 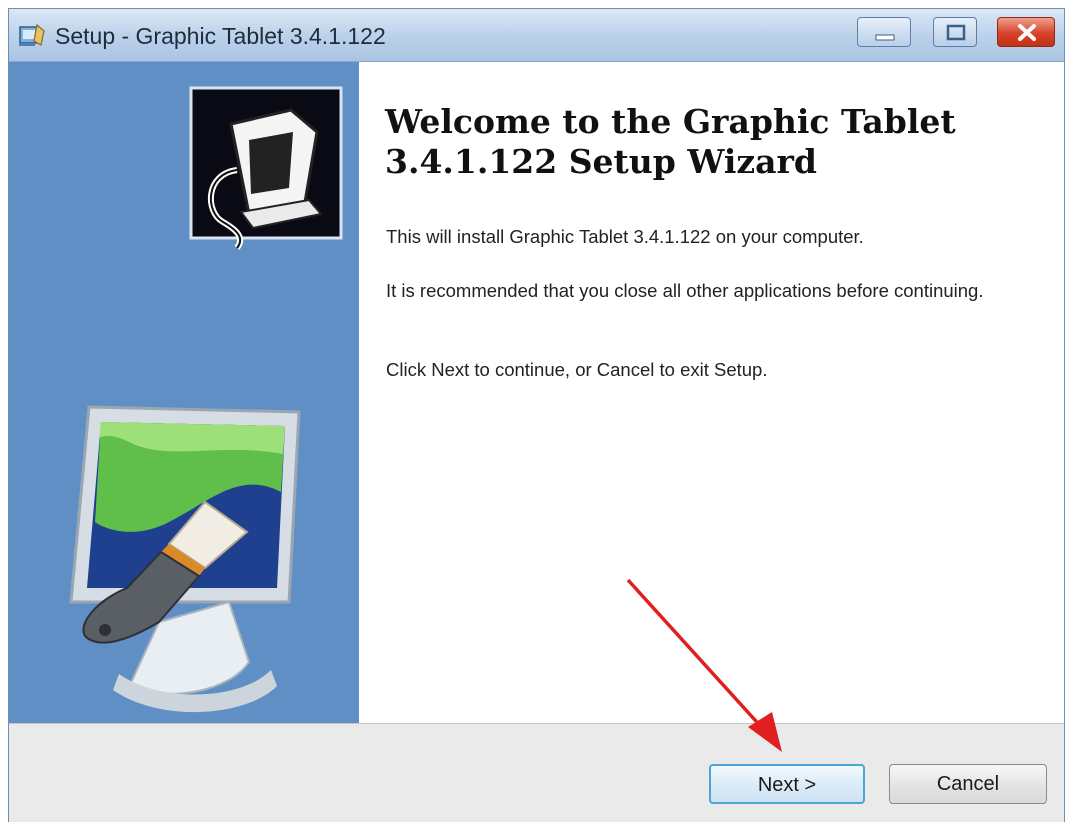 I want to click on setup-installer-icon, so click(x=32, y=35).